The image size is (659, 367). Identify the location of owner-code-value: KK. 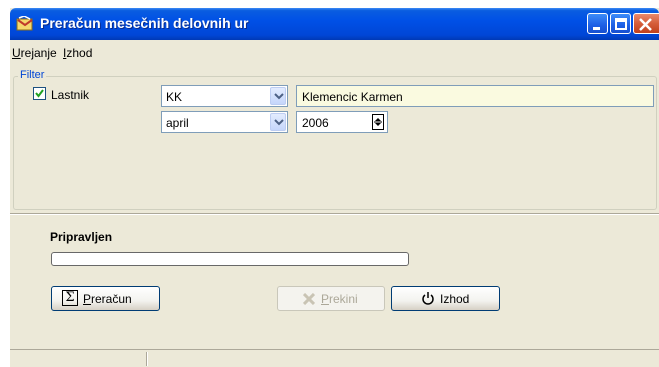
(174, 97).